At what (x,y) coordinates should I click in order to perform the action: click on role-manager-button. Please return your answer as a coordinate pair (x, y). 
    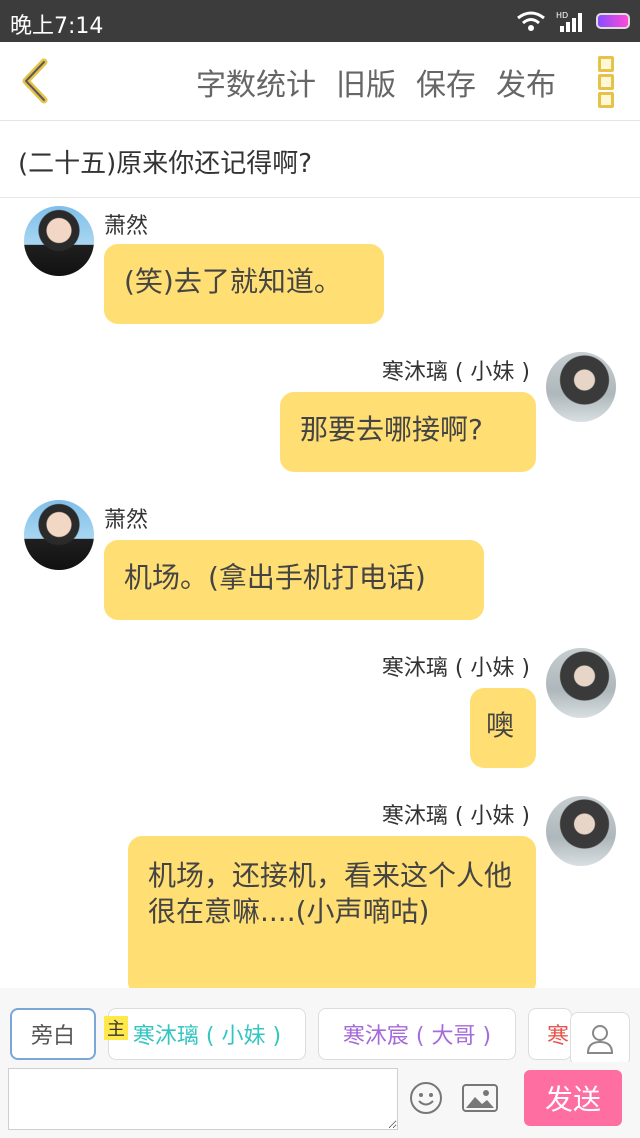
    Looking at the image, I should click on (600, 1039).